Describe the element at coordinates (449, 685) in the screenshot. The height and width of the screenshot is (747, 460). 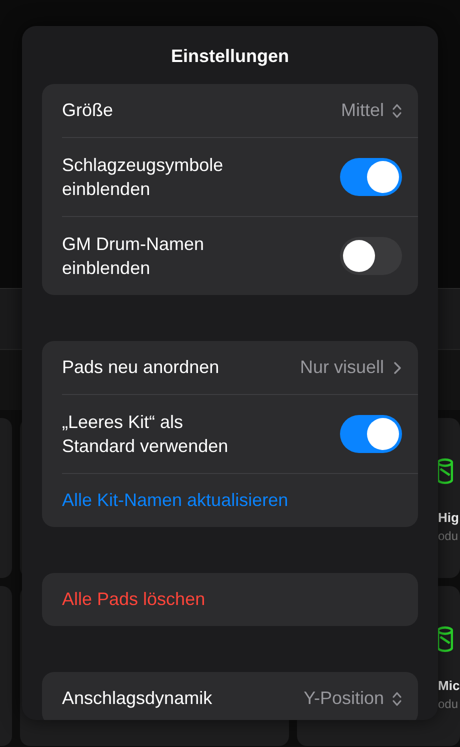
I see `pad-title: Mic` at that location.